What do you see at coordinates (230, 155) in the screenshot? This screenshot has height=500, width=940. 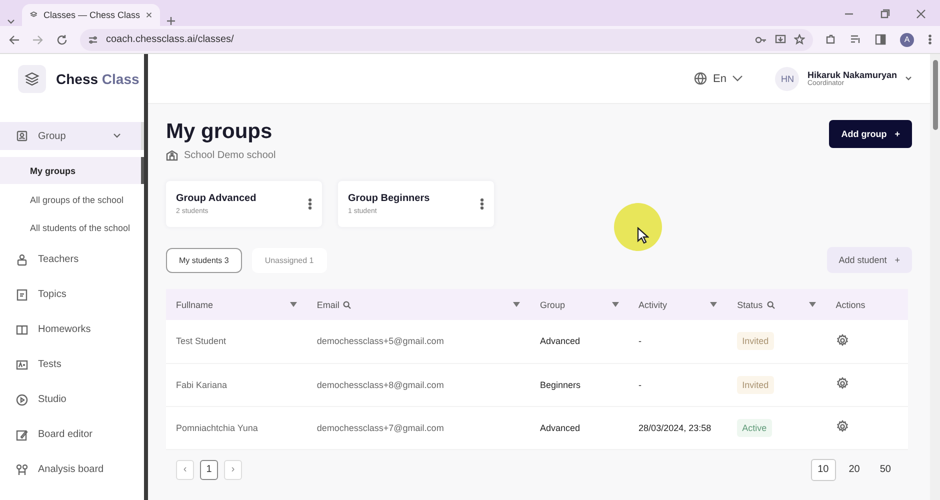 I see `school-name: School Demo school` at bounding box center [230, 155].